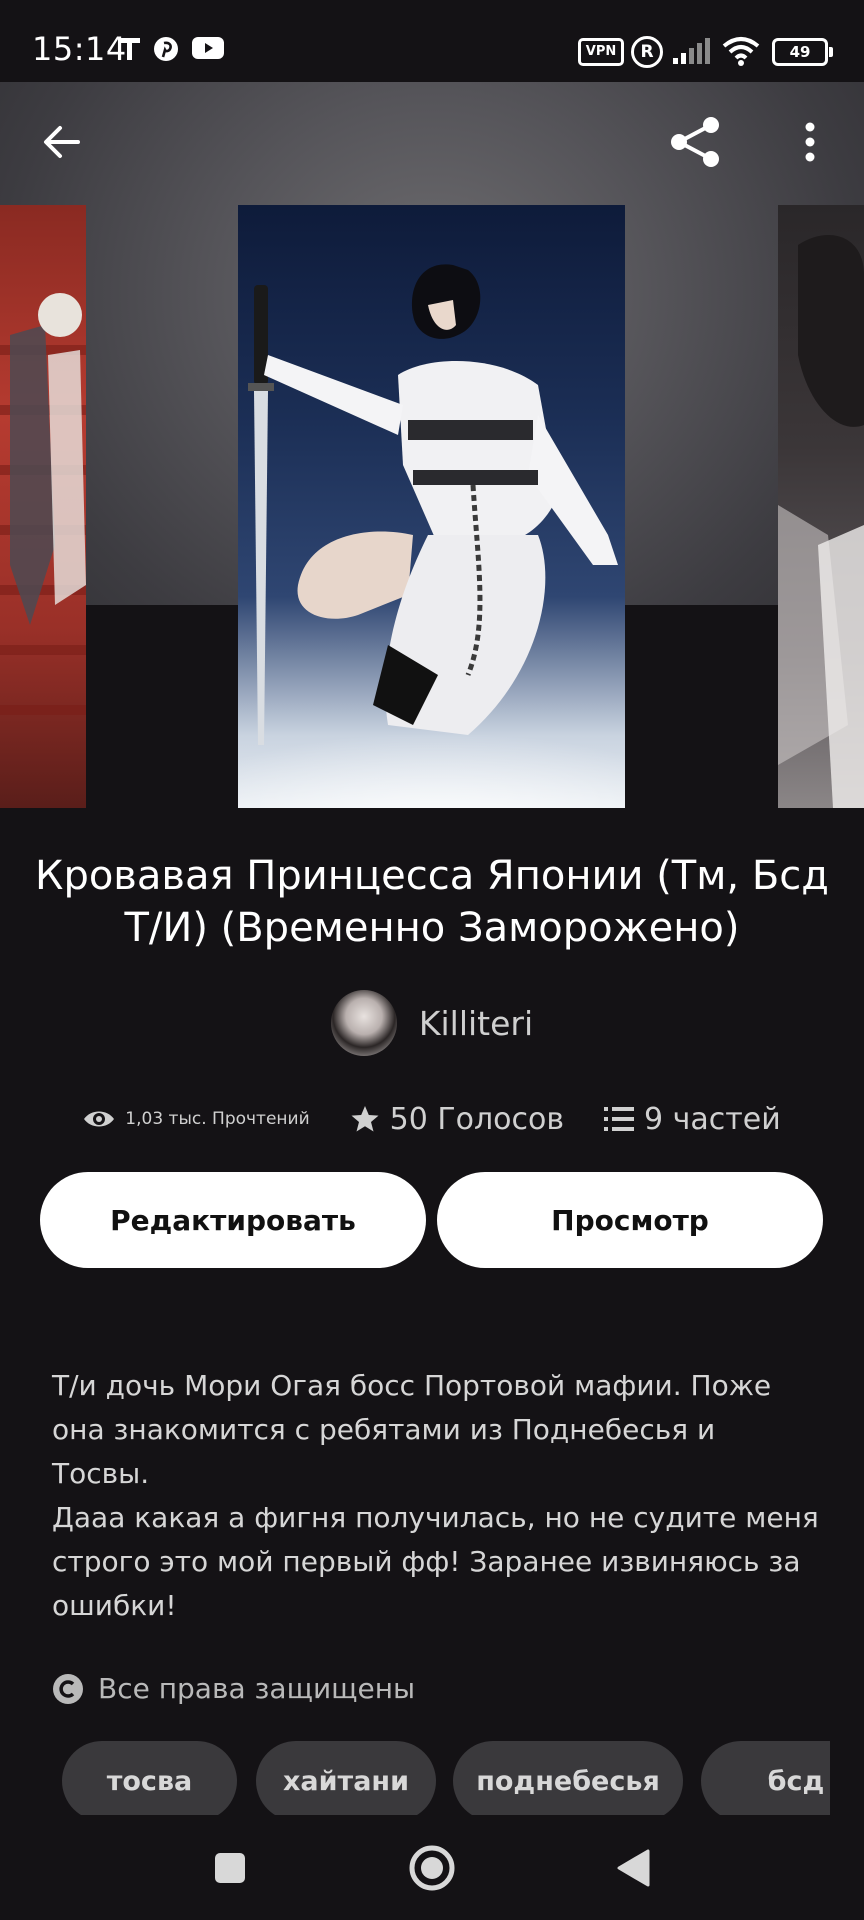  Describe the element at coordinates (365, 1119) in the screenshot. I see `star-icon` at that location.